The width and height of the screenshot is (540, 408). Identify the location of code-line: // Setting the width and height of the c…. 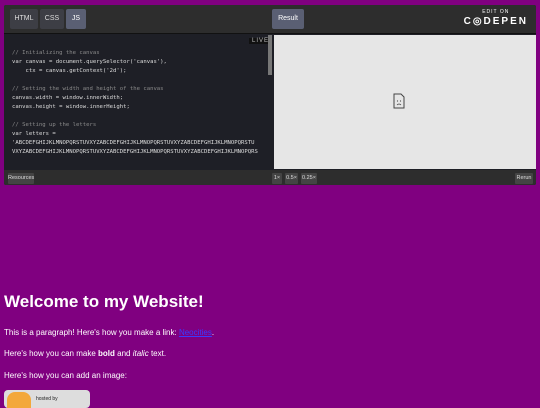
(88, 89).